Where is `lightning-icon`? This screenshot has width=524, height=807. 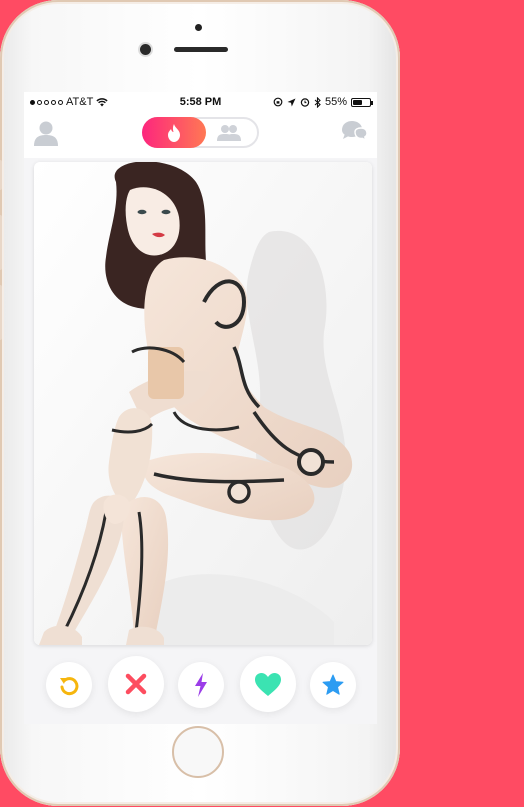 lightning-icon is located at coordinates (201, 685).